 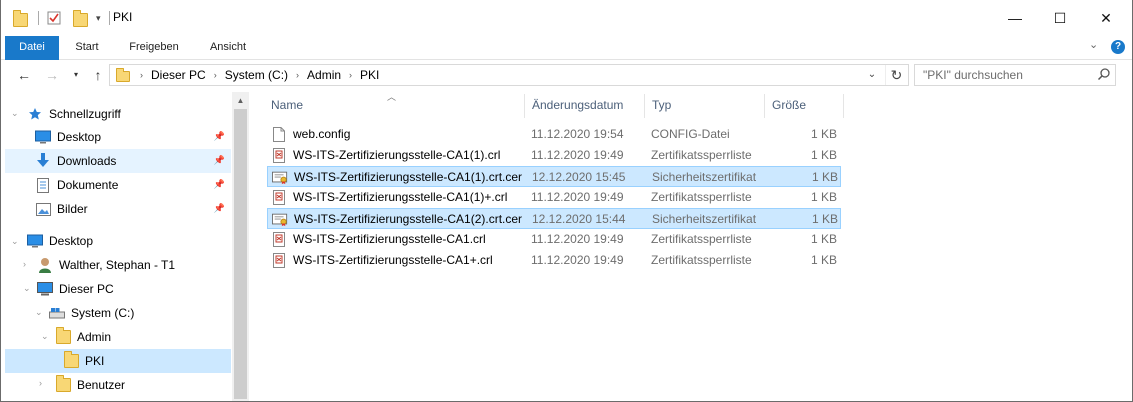 What do you see at coordinates (132, 265) in the screenshot?
I see `nav-item-user: Walther, Stephan - T1` at bounding box center [132, 265].